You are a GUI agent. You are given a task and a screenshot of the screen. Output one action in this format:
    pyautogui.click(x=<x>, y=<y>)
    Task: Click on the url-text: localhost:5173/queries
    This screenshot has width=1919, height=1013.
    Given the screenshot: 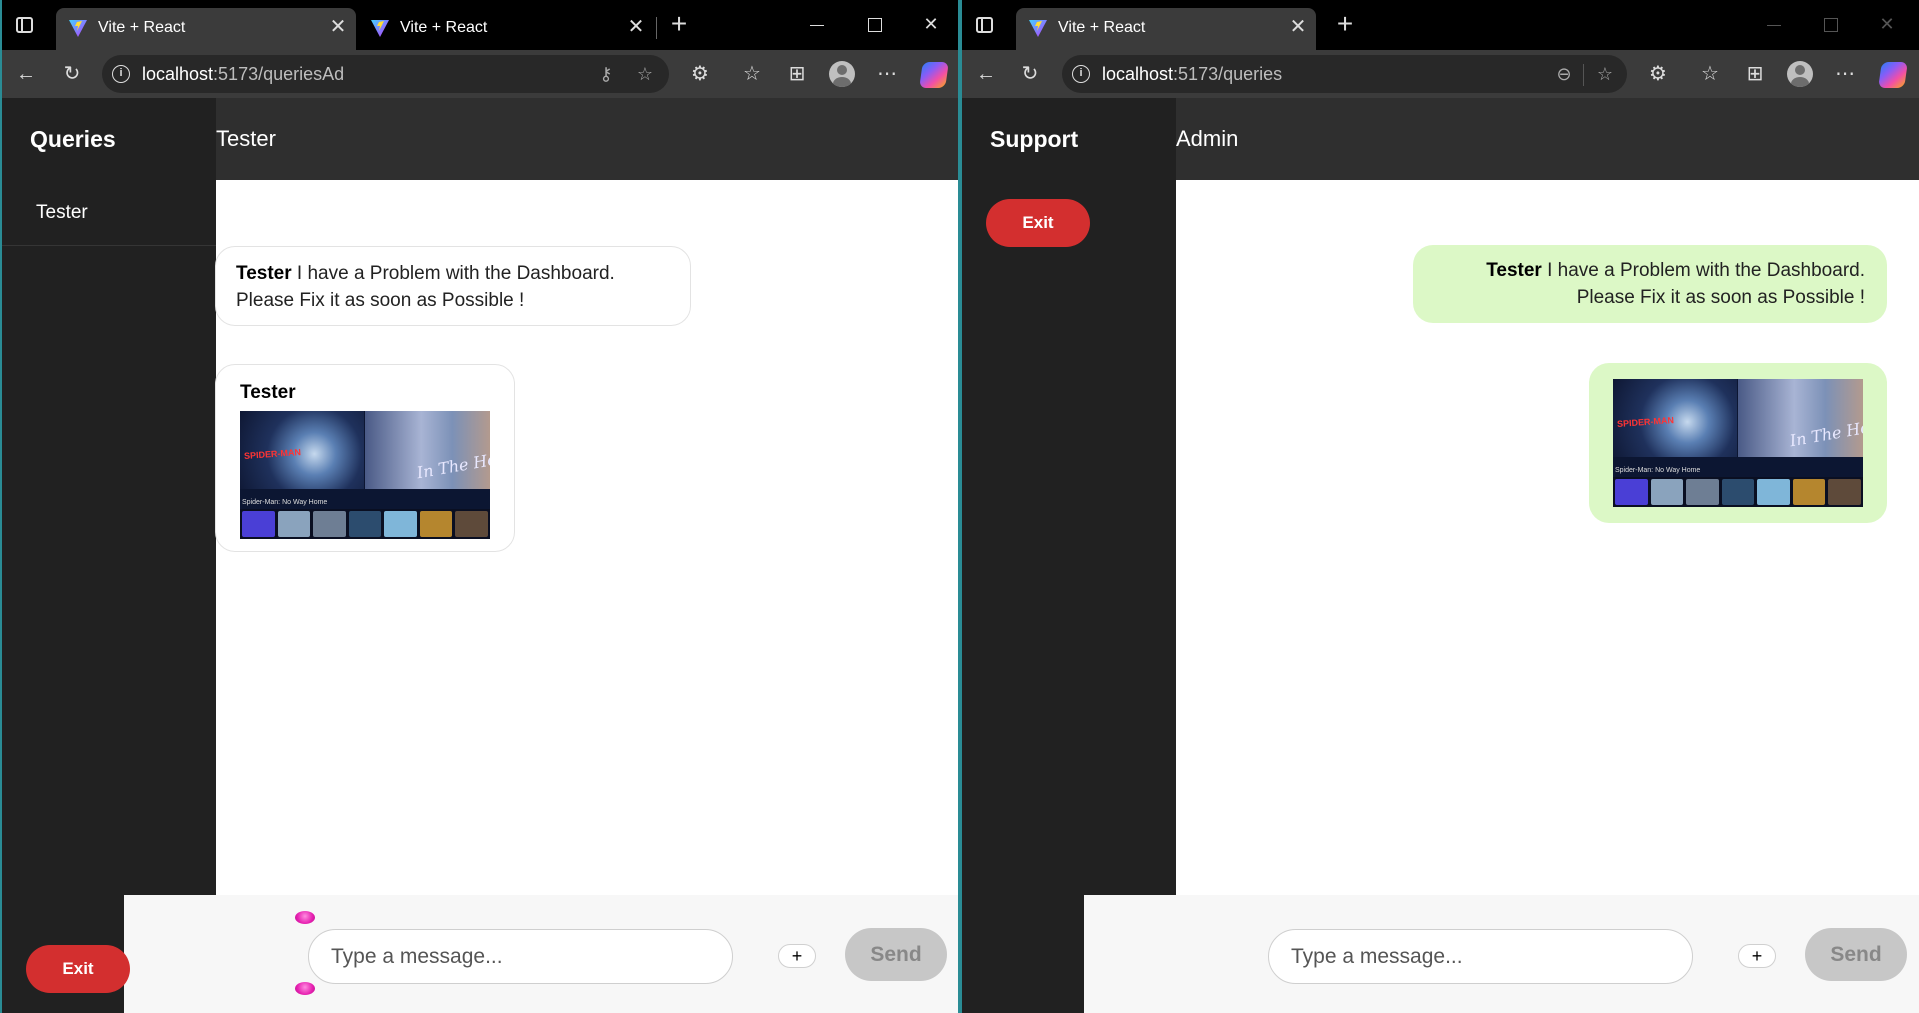 What is the action you would take?
    pyautogui.click(x=1192, y=74)
    